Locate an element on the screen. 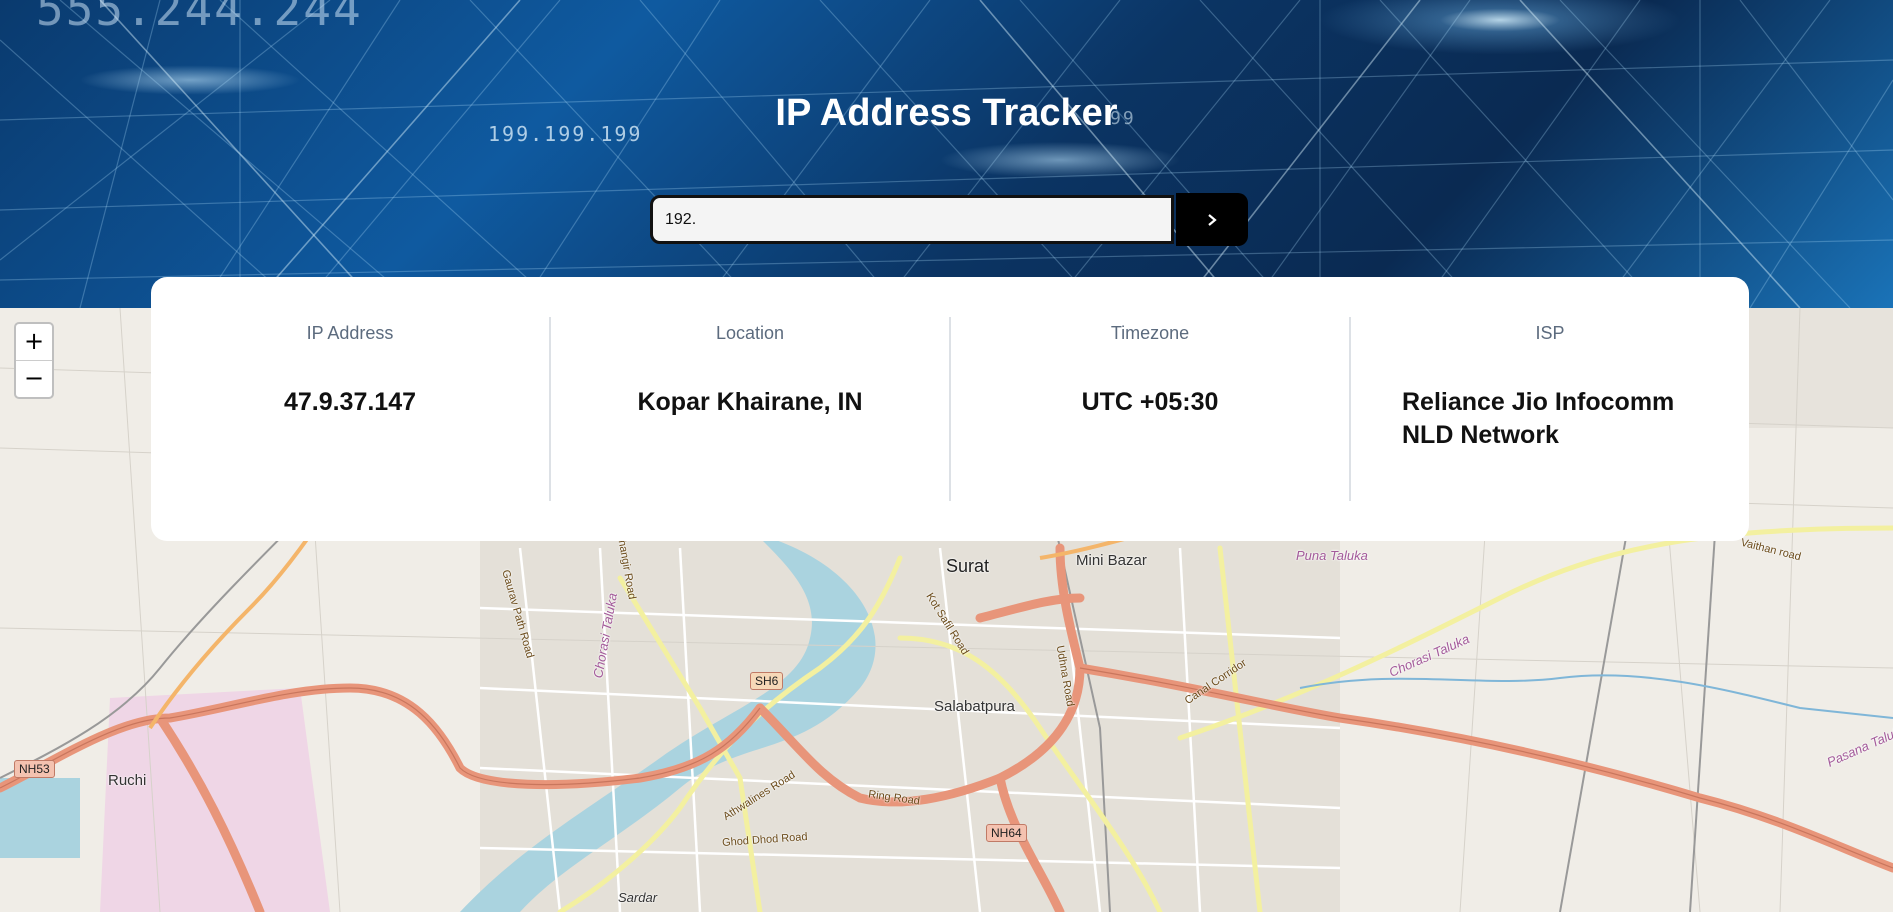 This screenshot has height=912, width=1893. highway-shield: NH64 is located at coordinates (1006, 833).